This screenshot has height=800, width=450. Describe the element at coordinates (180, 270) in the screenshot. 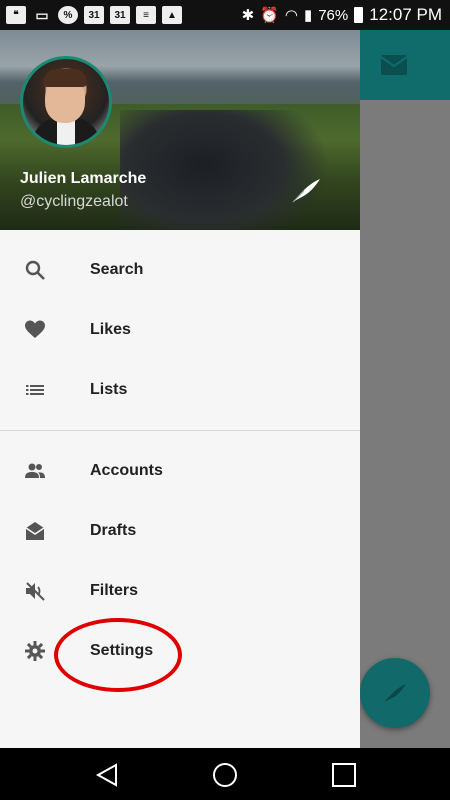

I see `menu-item-search: Search` at that location.